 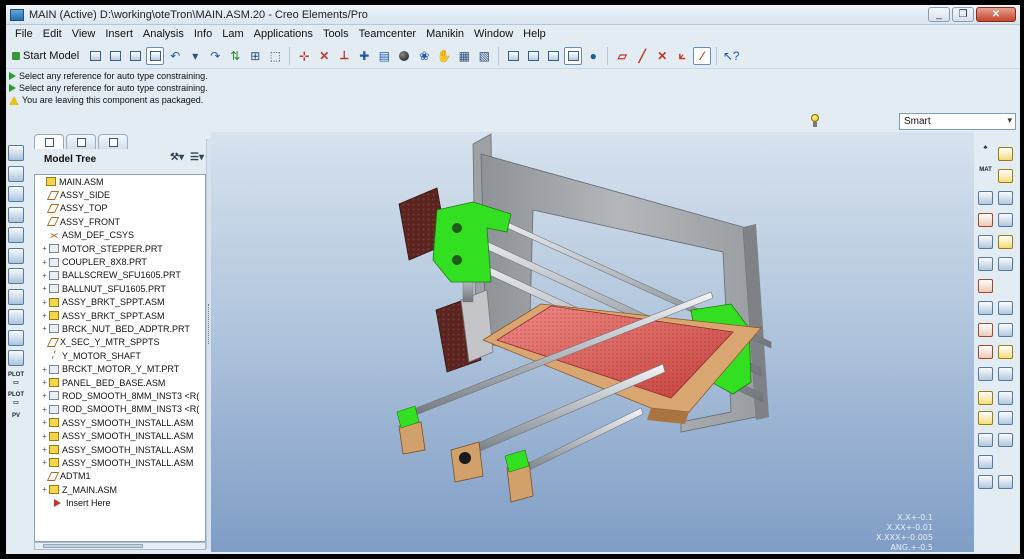 What do you see at coordinates (120, 489) in the screenshot?
I see `tree-row: + Z_MAIN.ASM` at bounding box center [120, 489].